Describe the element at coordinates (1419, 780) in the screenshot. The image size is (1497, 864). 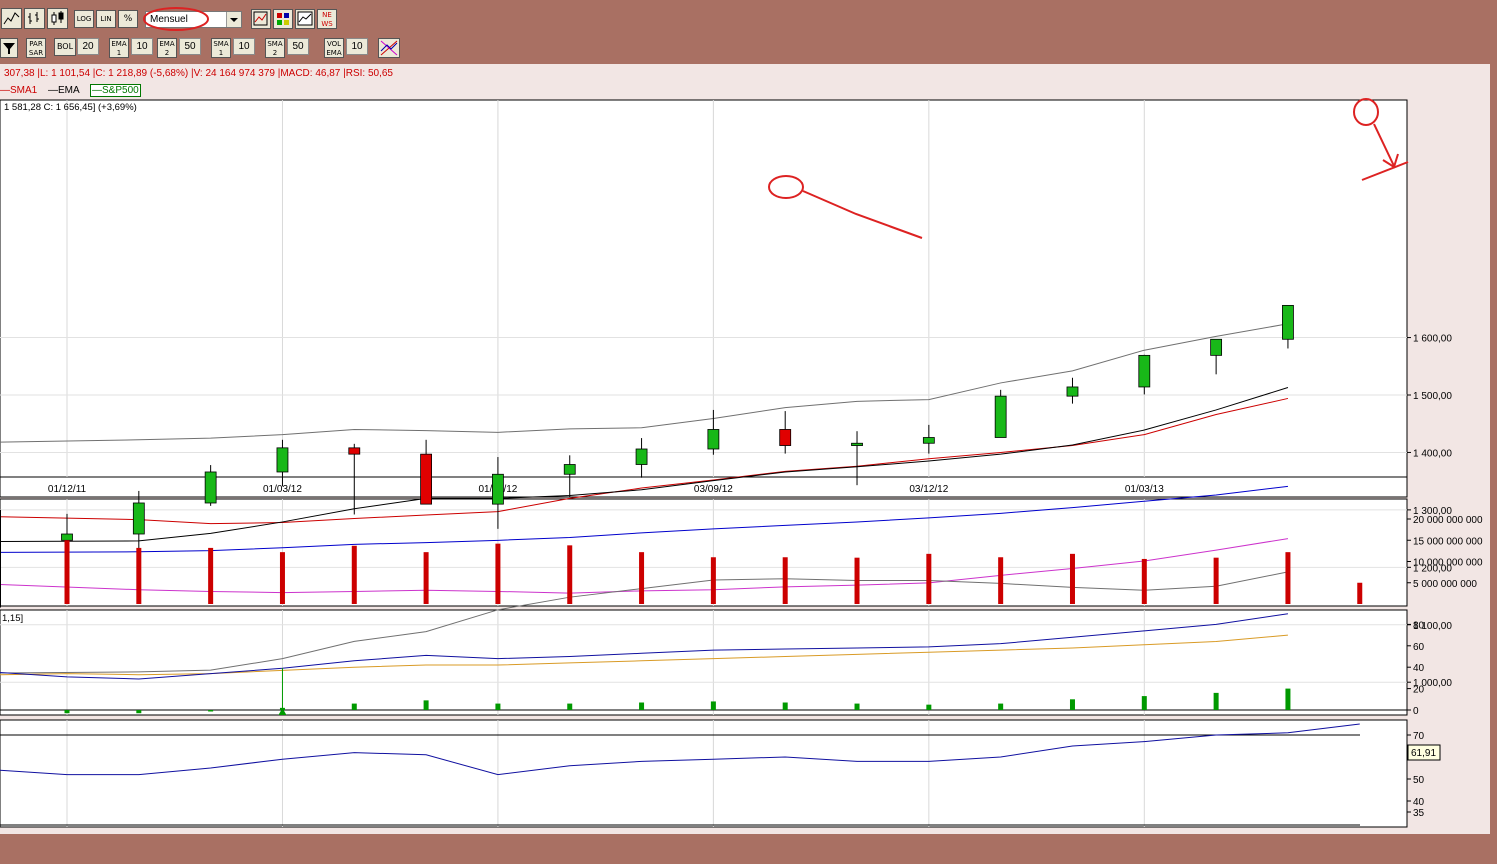
I see `y-tick-label: 50` at that location.